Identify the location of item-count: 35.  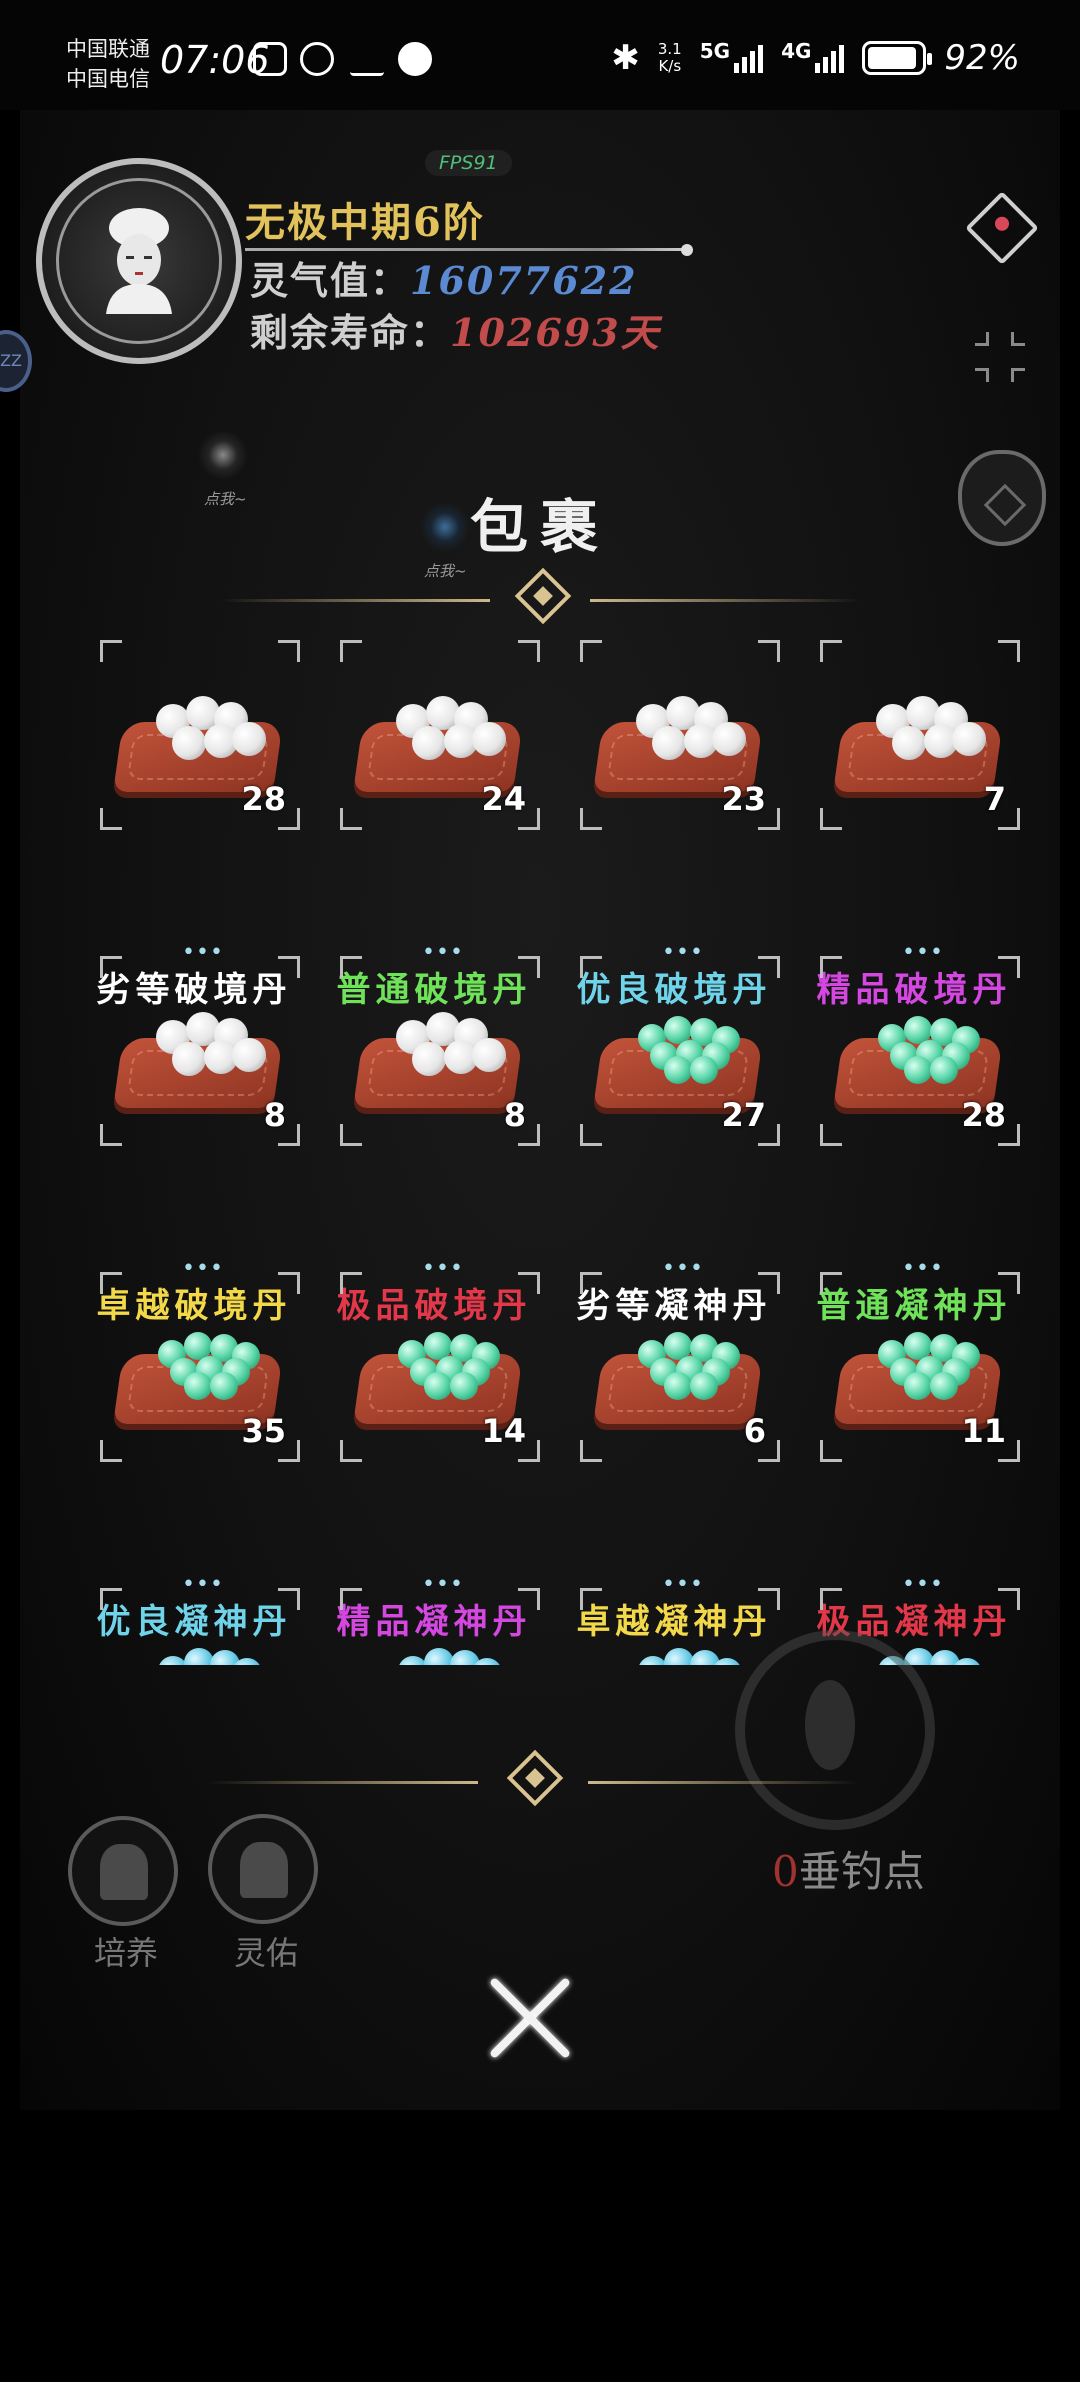
(263, 1431).